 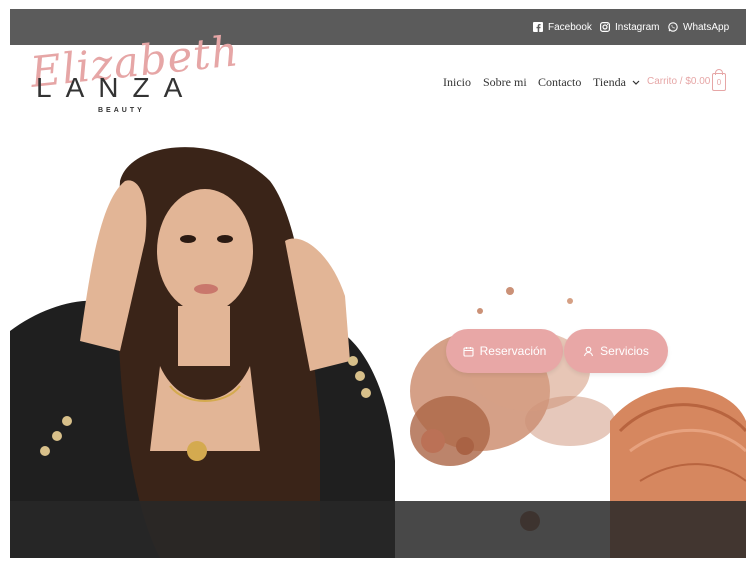 What do you see at coordinates (116, 87) in the screenshot?
I see `logo-wordmark: LANZA` at bounding box center [116, 87].